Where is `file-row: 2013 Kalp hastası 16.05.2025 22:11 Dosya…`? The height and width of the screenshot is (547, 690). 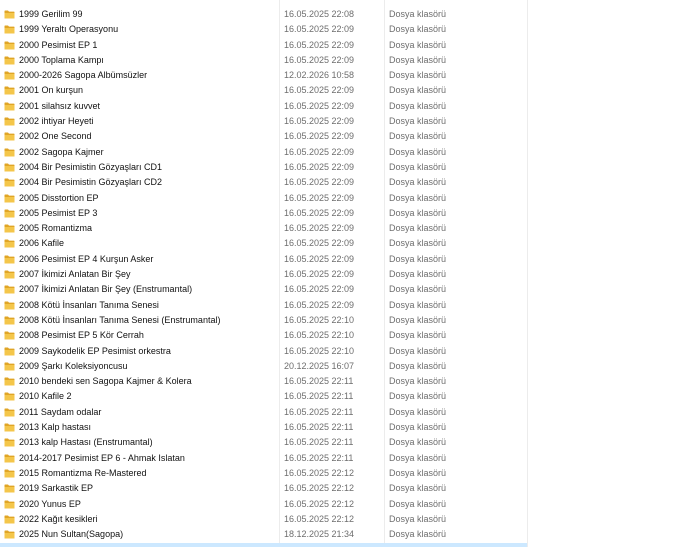 file-row: 2013 Kalp hastası 16.05.2025 22:11 Dosya… is located at coordinates (345, 427).